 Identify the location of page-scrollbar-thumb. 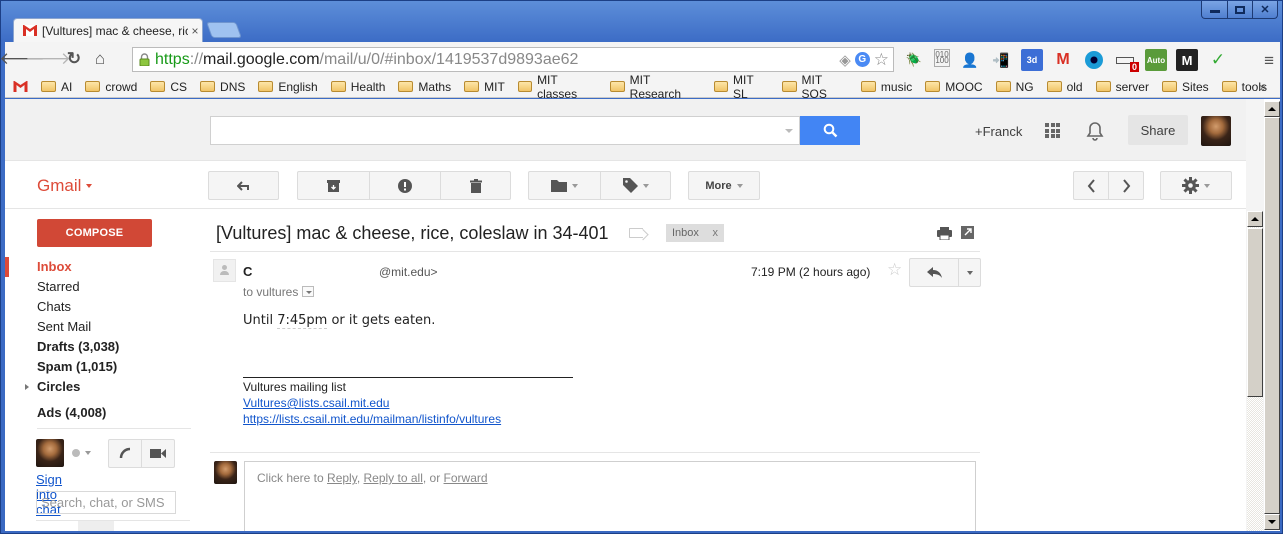
(1272, 315).